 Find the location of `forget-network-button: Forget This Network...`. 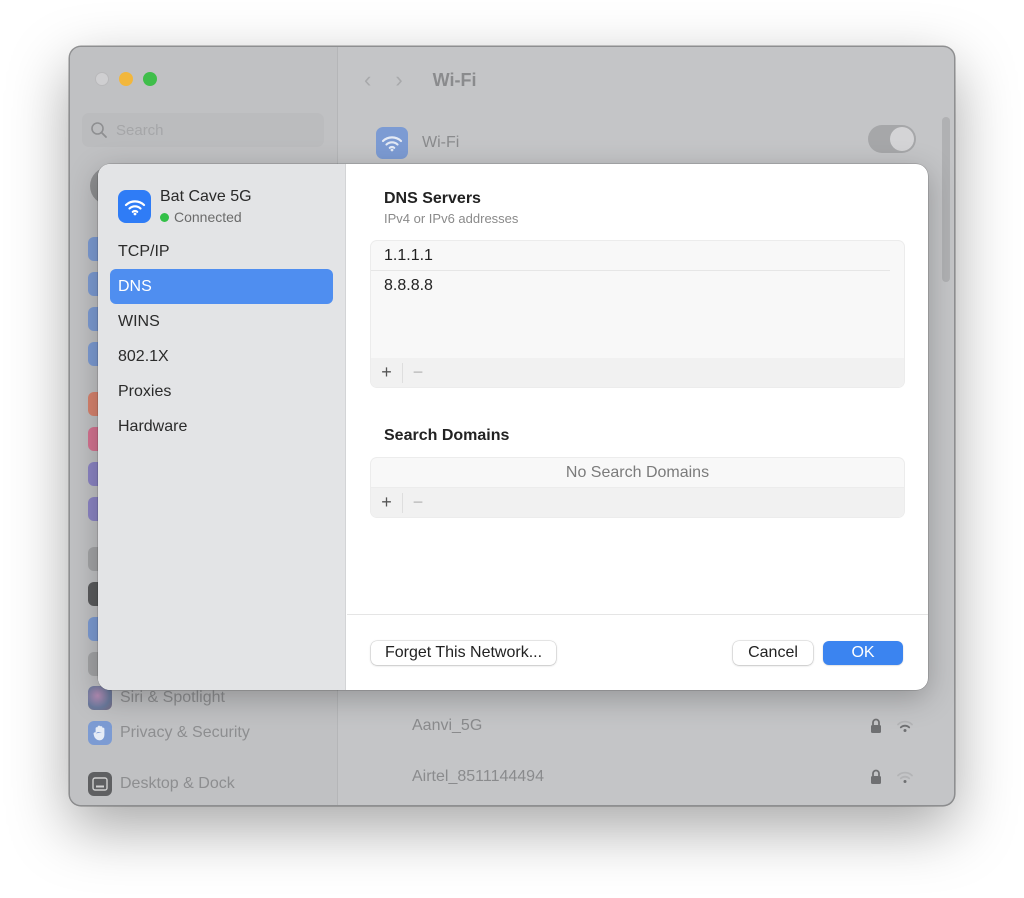

forget-network-button: Forget This Network... is located at coordinates (463, 653).